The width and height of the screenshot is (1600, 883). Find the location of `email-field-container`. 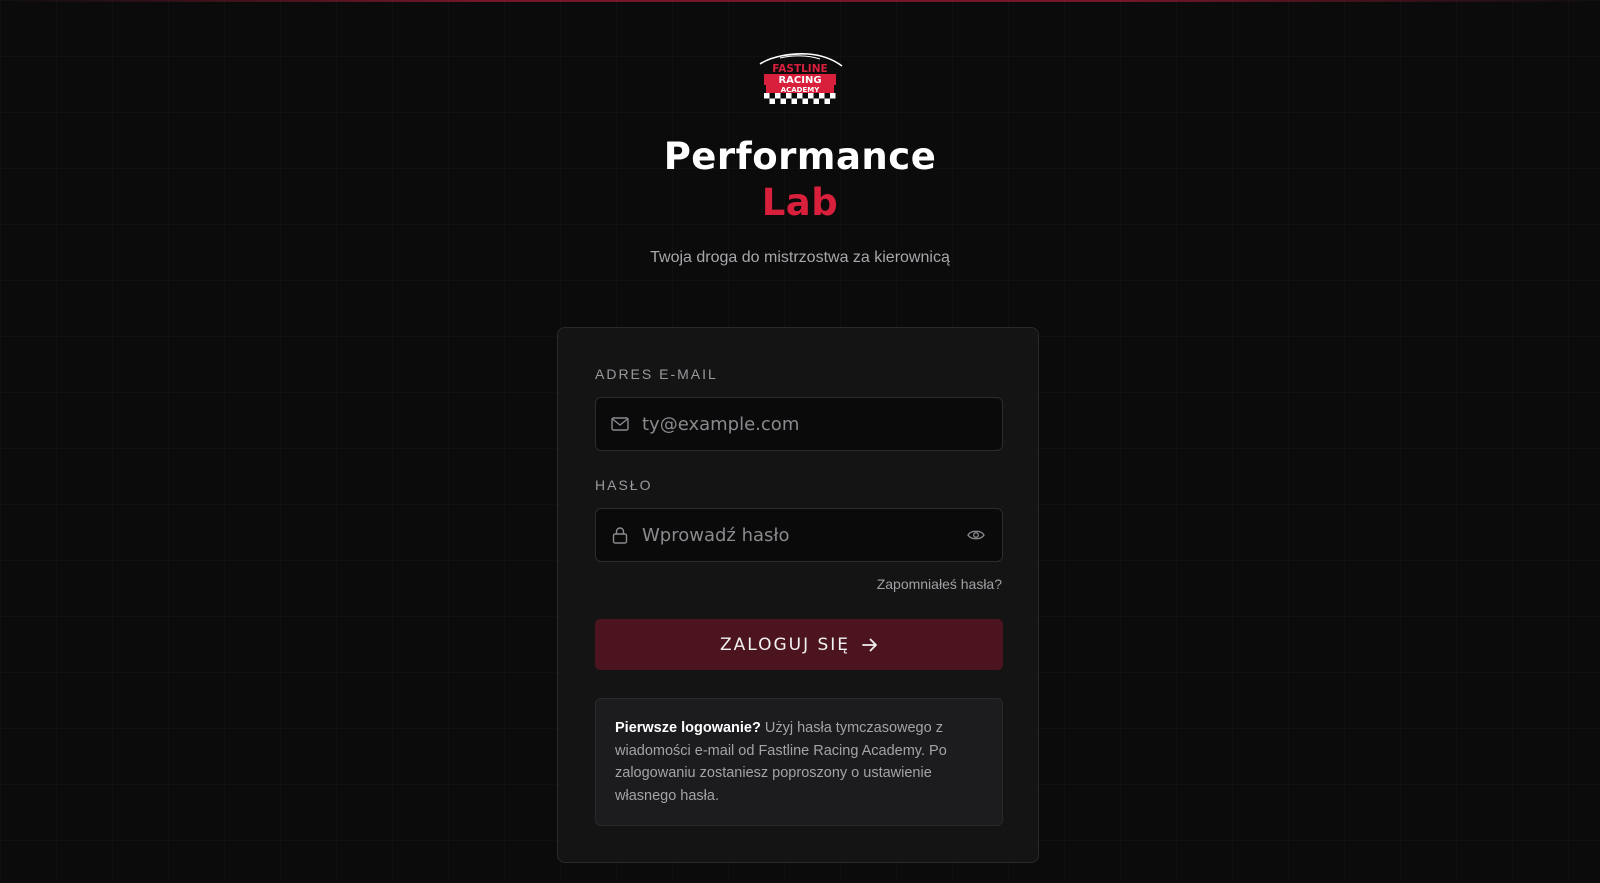

email-field-container is located at coordinates (799, 424).